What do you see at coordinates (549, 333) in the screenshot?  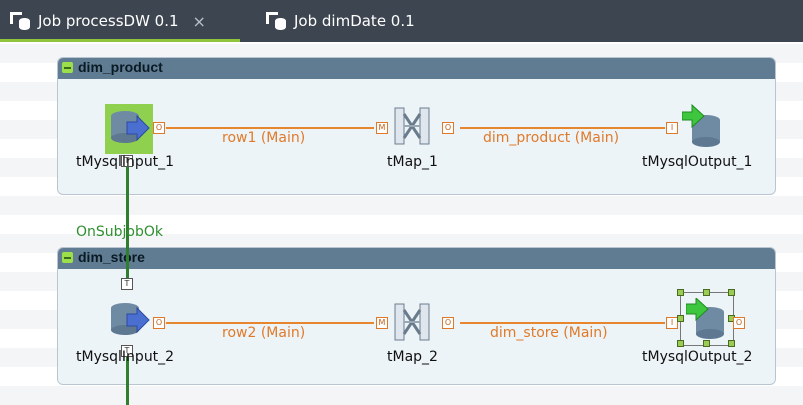 I see `flow-label: dim_store (Main)` at bounding box center [549, 333].